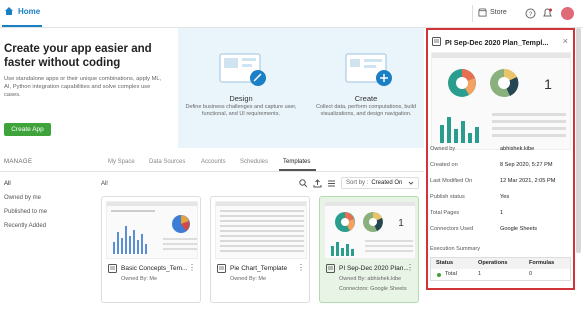 This screenshot has height=314, width=583. Describe the element at coordinates (213, 162) in the screenshot. I see `tab-accounts: Accounts` at that location.